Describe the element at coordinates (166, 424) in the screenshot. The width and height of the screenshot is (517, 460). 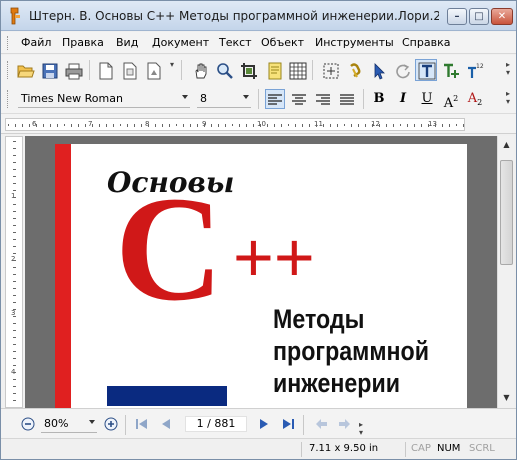
I see `previous-page-icon` at that location.